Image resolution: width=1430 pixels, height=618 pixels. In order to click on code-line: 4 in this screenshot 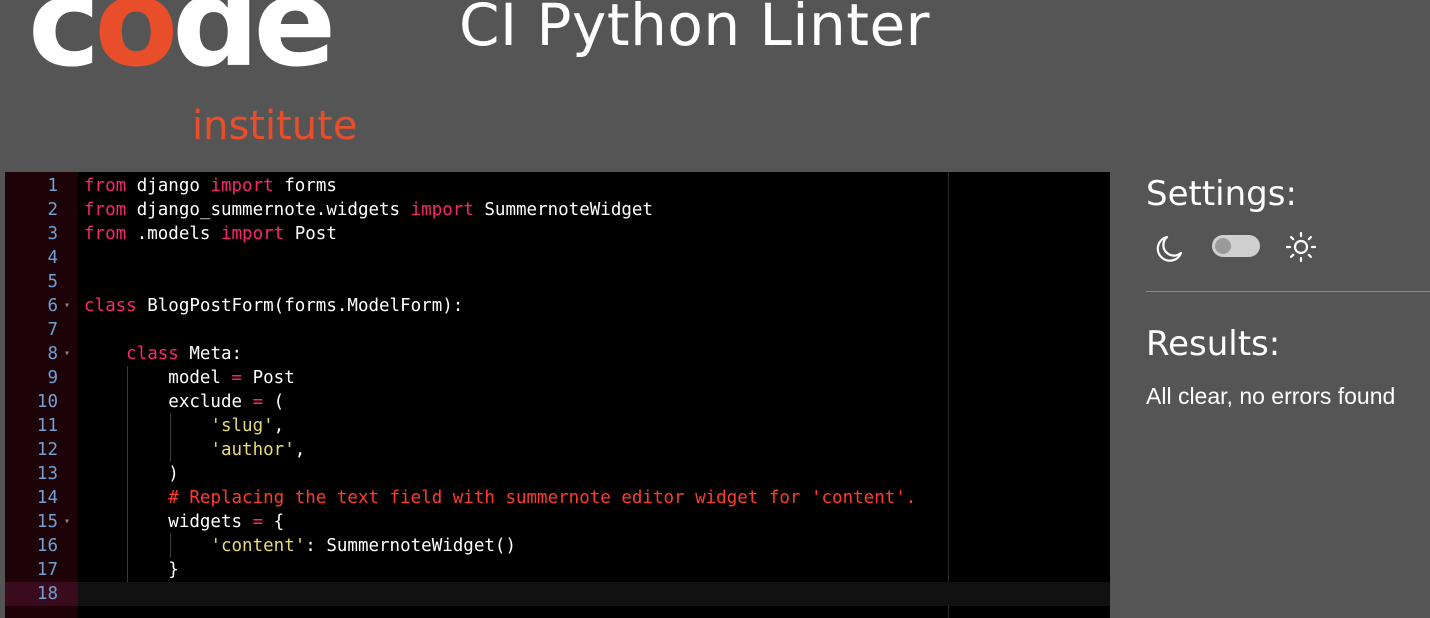, I will do `click(557, 258)`.